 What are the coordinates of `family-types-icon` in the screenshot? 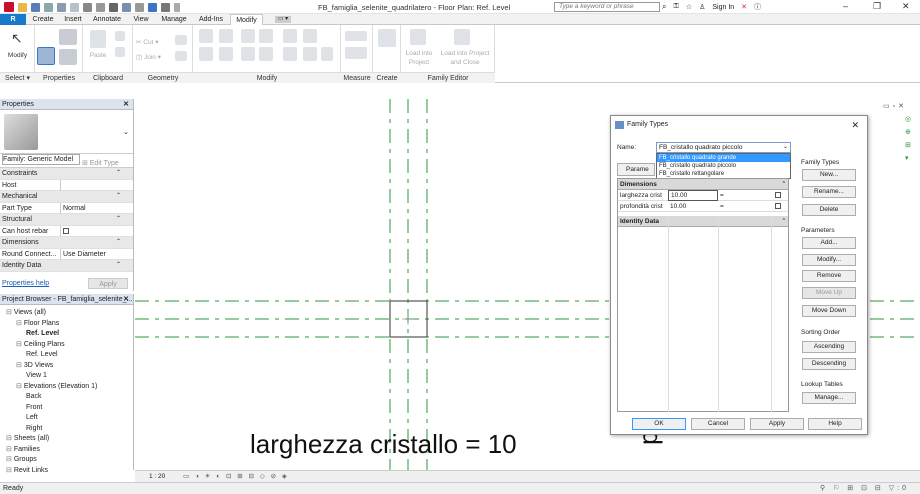 It's located at (68, 57).